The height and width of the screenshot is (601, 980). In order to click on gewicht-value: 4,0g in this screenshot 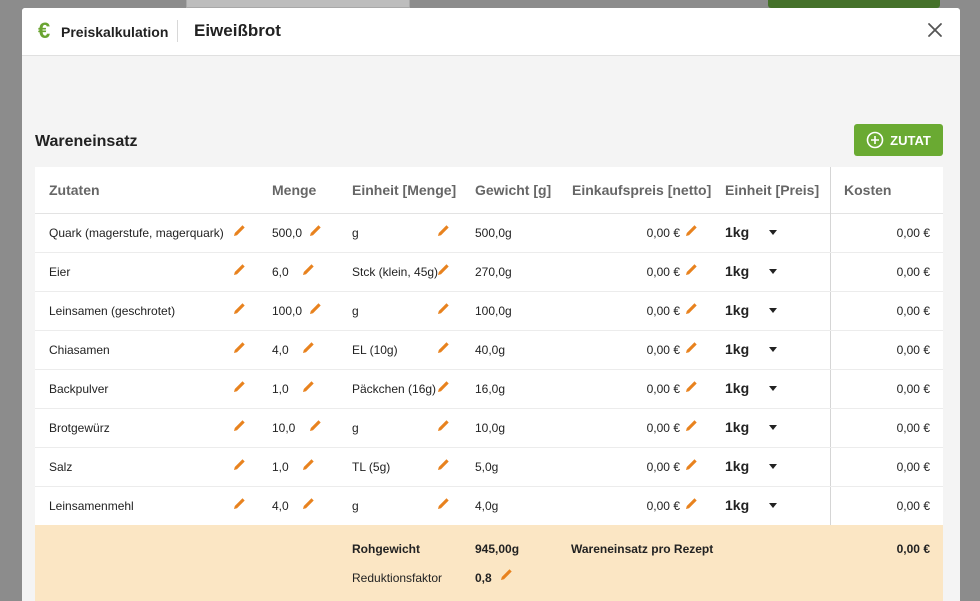, I will do `click(487, 506)`.